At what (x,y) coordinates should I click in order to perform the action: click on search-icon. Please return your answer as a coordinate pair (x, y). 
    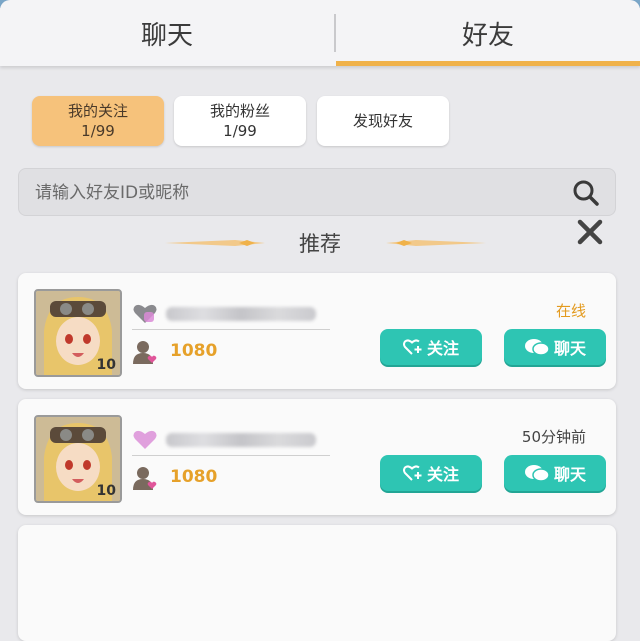
    Looking at the image, I should click on (586, 193).